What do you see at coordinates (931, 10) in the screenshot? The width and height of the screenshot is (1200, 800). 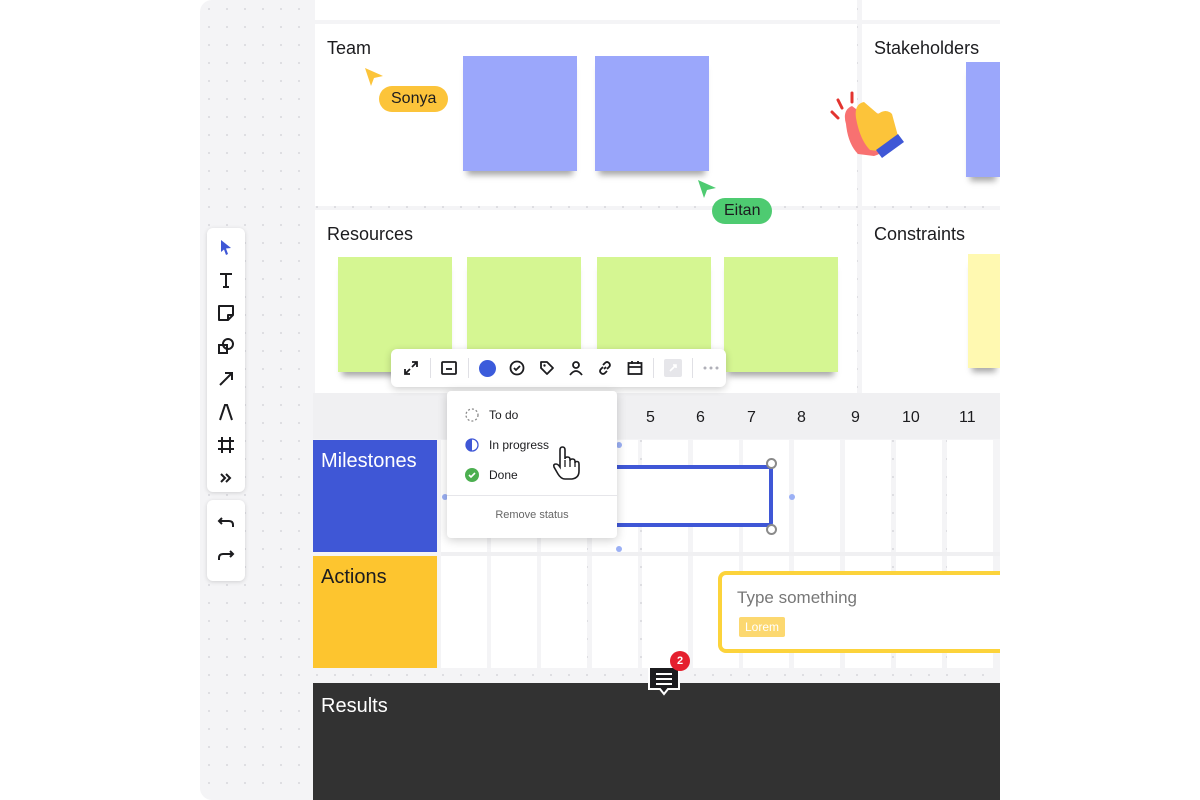 I see `frame-top-right` at bounding box center [931, 10].